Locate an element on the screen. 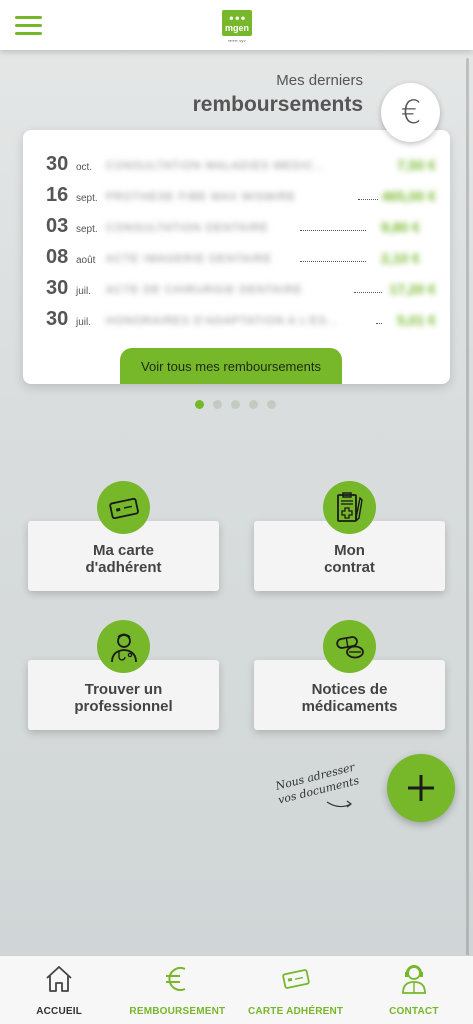 The height and width of the screenshot is (1024, 473). tile-label: Notices de médicaments is located at coordinates (349, 698).